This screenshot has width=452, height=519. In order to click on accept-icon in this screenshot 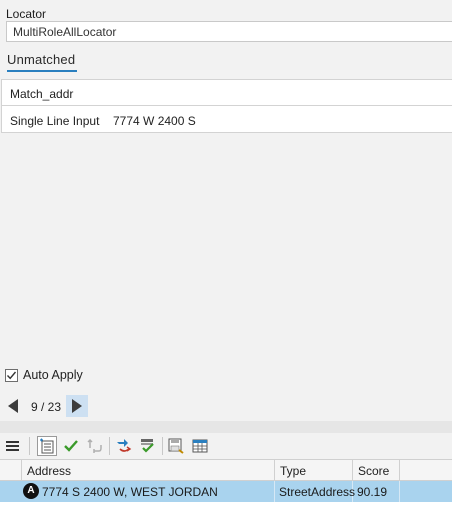, I will do `click(147, 446)`.